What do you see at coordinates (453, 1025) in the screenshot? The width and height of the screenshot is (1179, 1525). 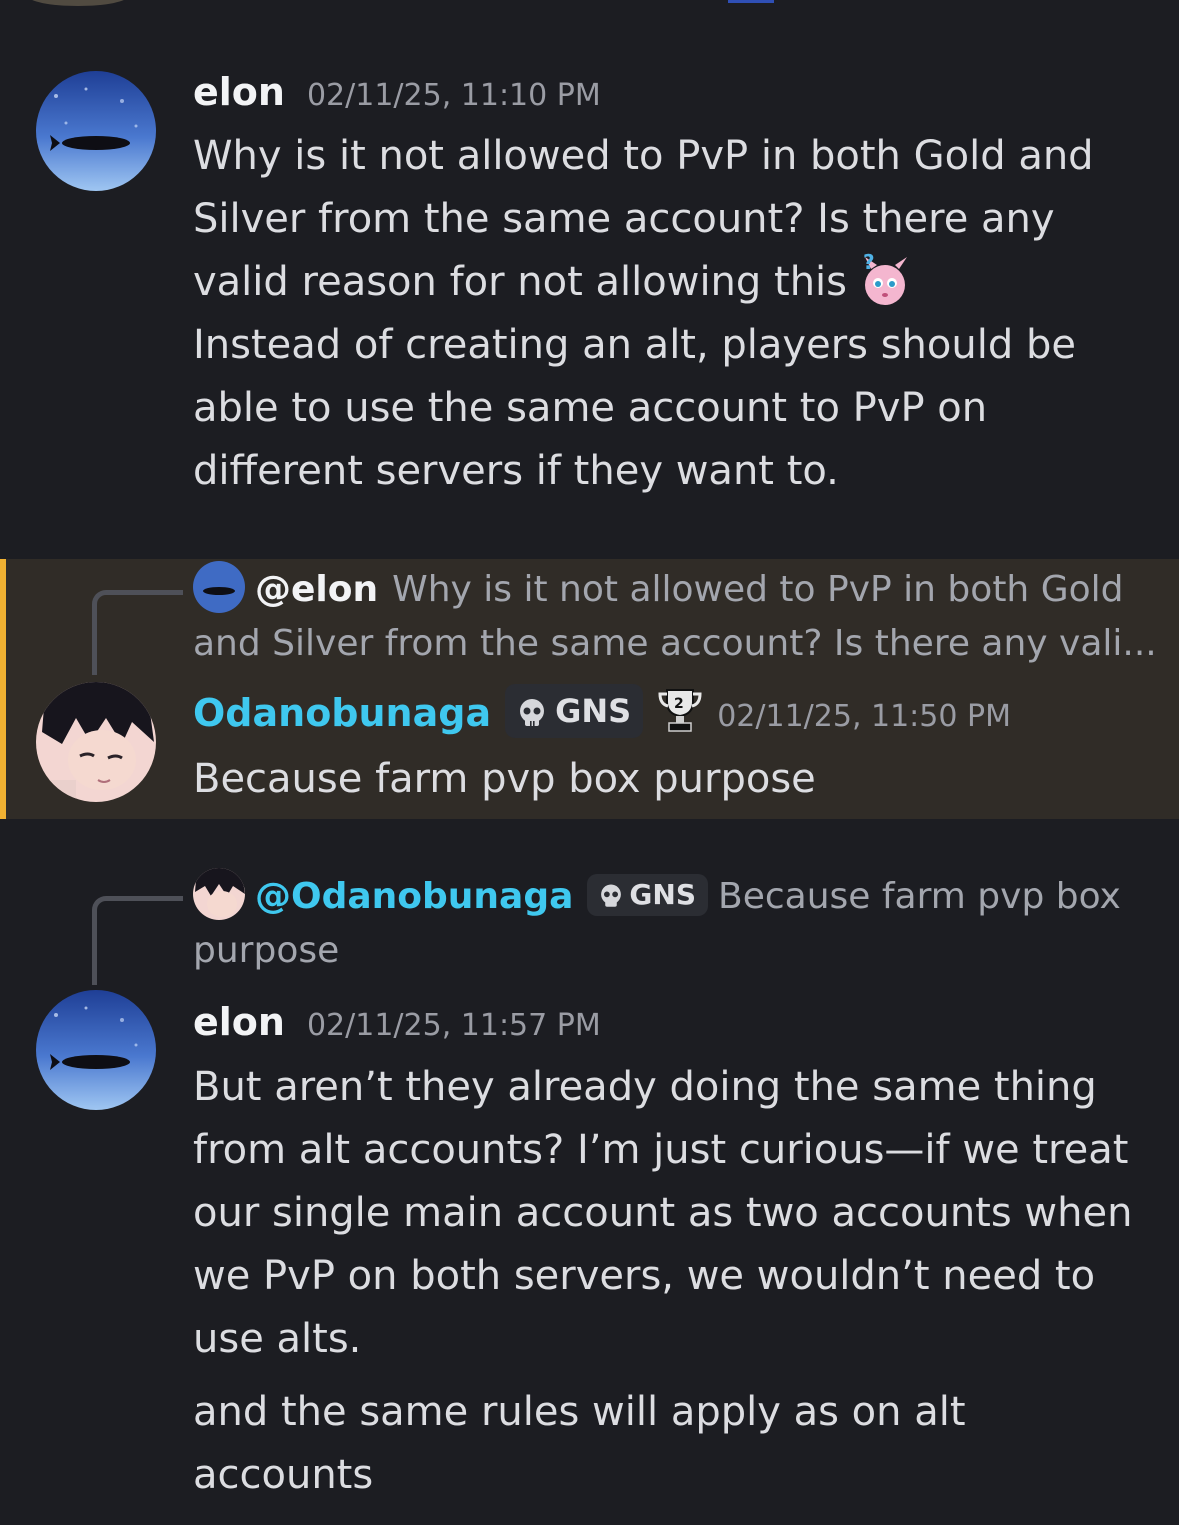 I see `timestamp: 02/11/25, 11:57 PM` at bounding box center [453, 1025].